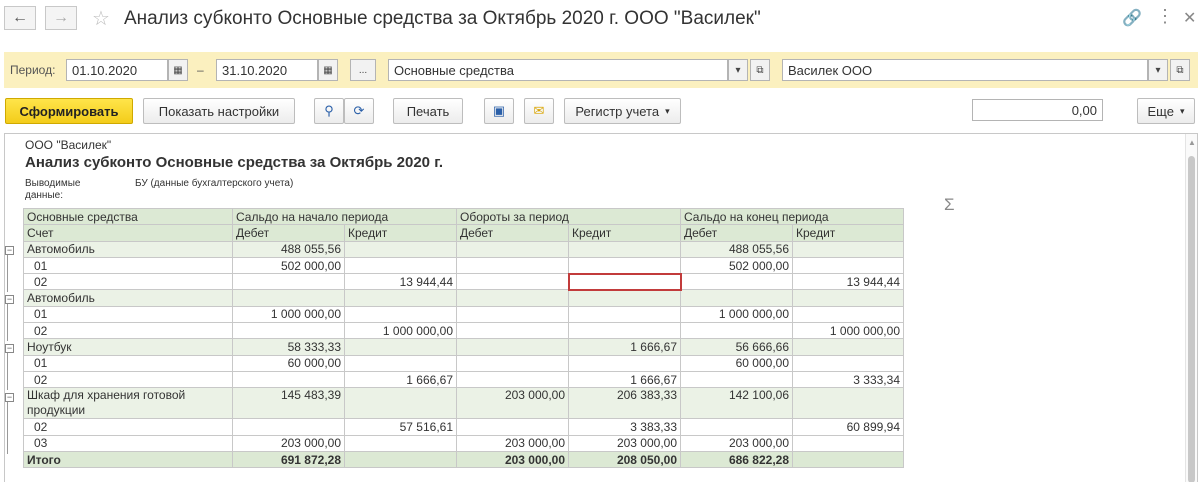 The height and width of the screenshot is (482, 1202). What do you see at coordinates (1191, 319) in the screenshot?
I see `scroll-thumb` at bounding box center [1191, 319].